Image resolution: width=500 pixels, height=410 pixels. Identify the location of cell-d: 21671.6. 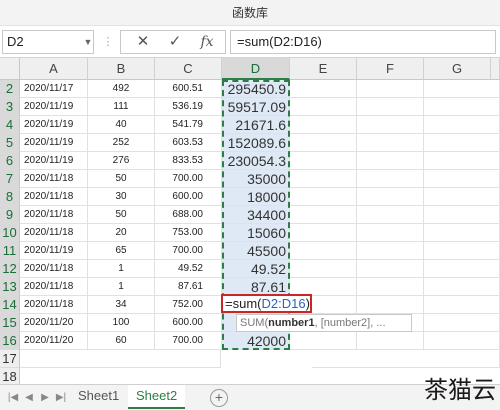
(256, 125).